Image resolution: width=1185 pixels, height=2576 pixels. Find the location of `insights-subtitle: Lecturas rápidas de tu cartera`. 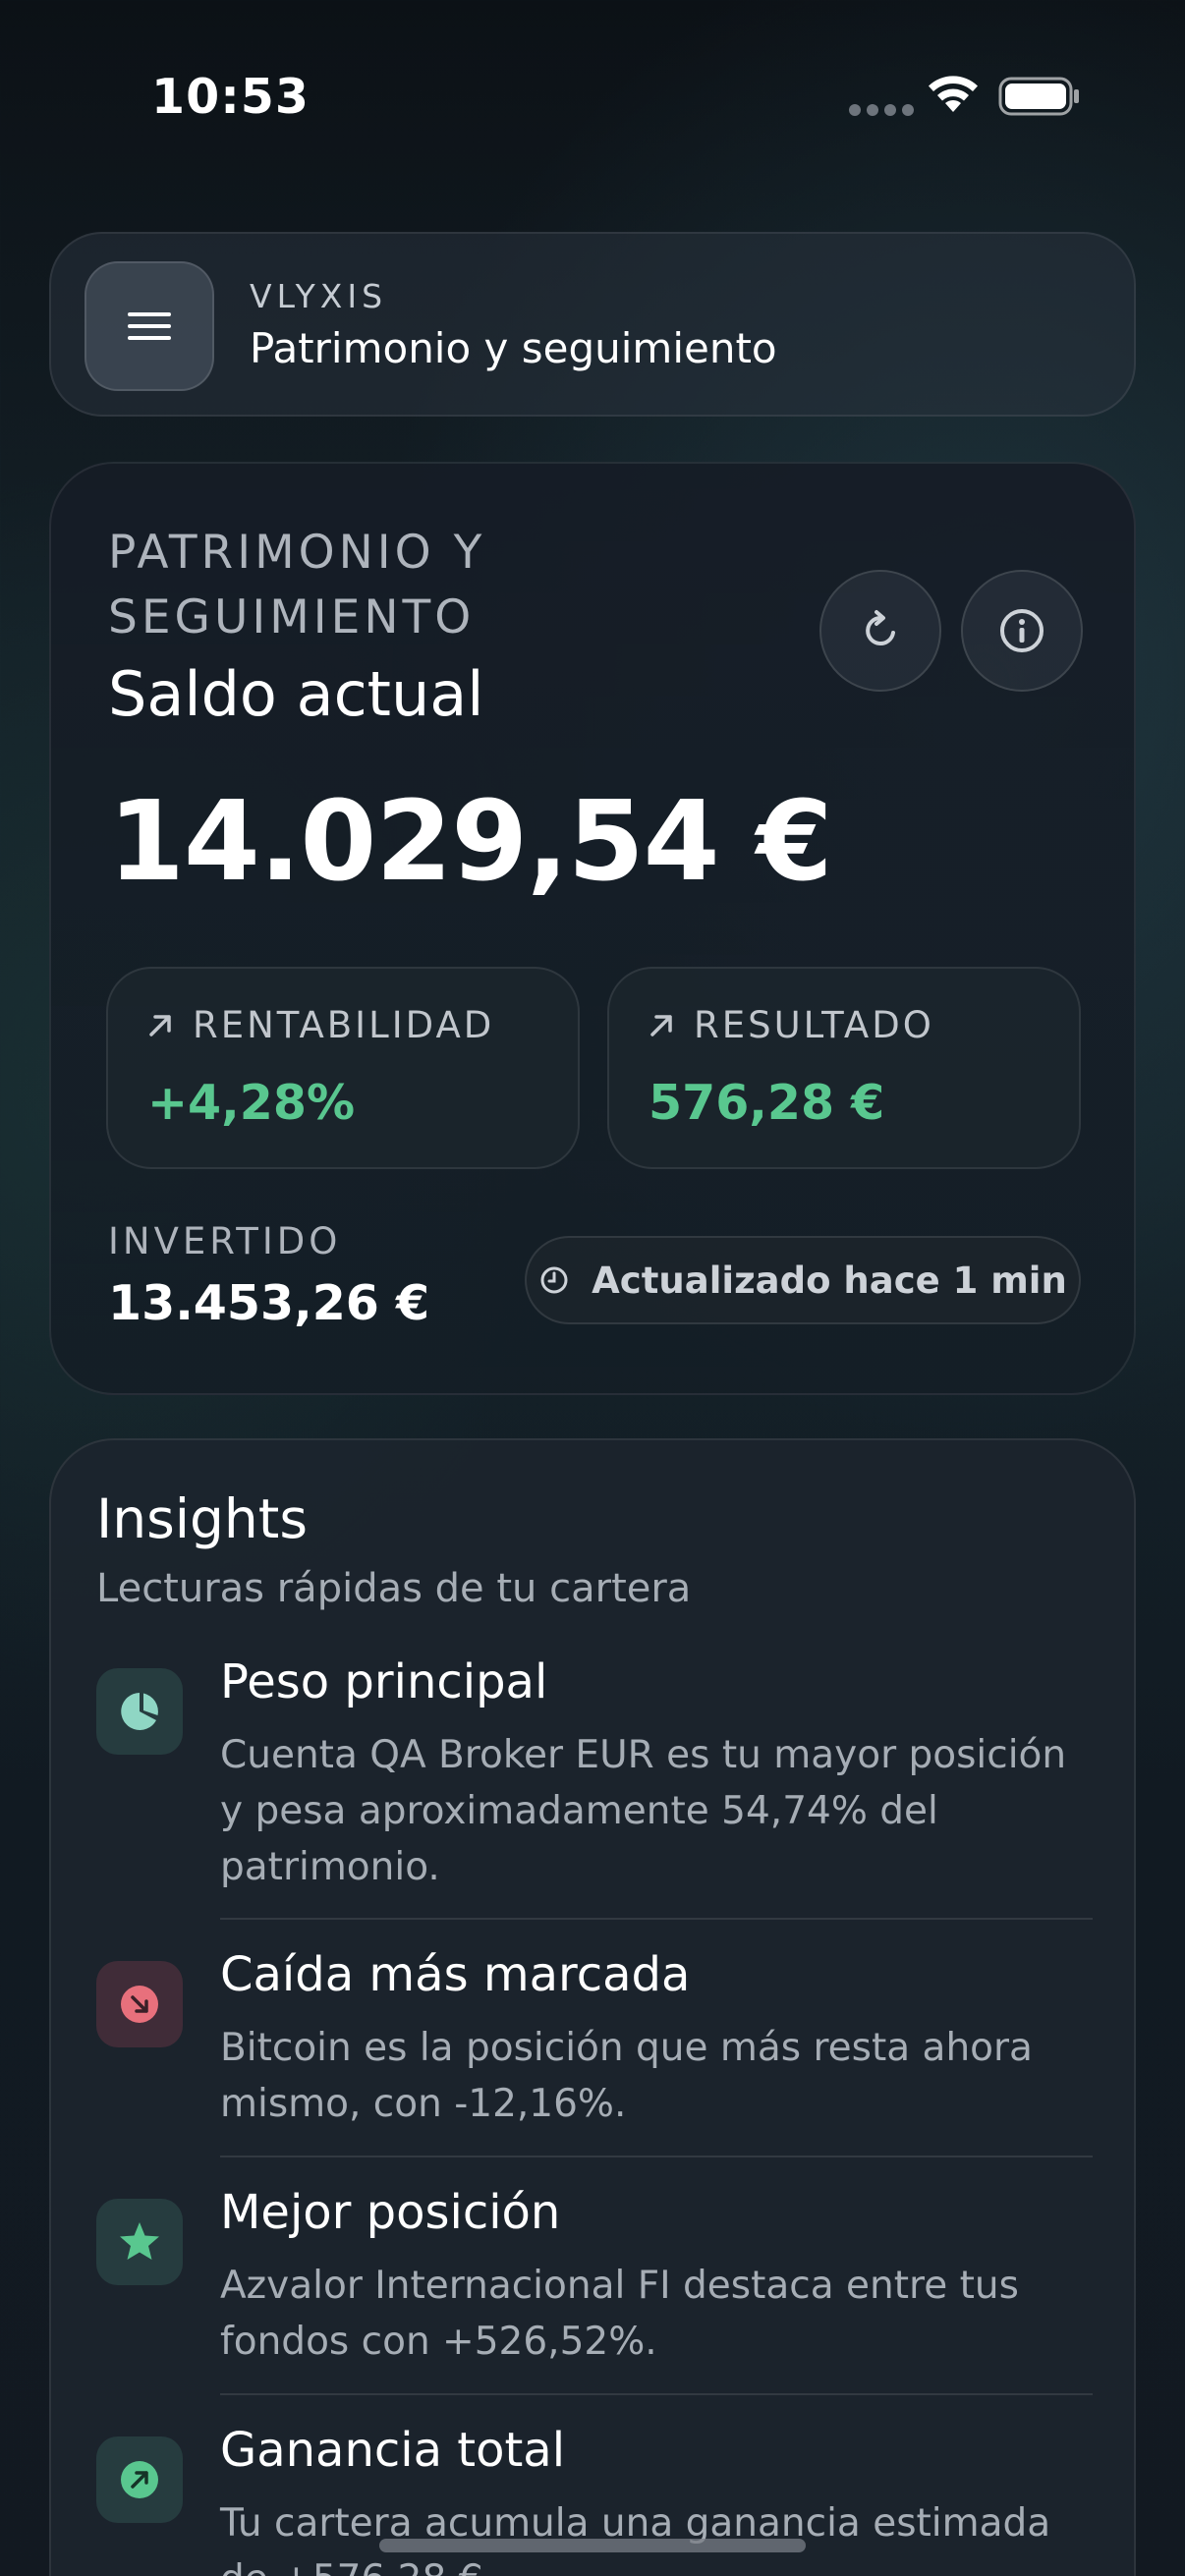

insights-subtitle: Lecturas rápidas de tu cartera is located at coordinates (394, 1588).